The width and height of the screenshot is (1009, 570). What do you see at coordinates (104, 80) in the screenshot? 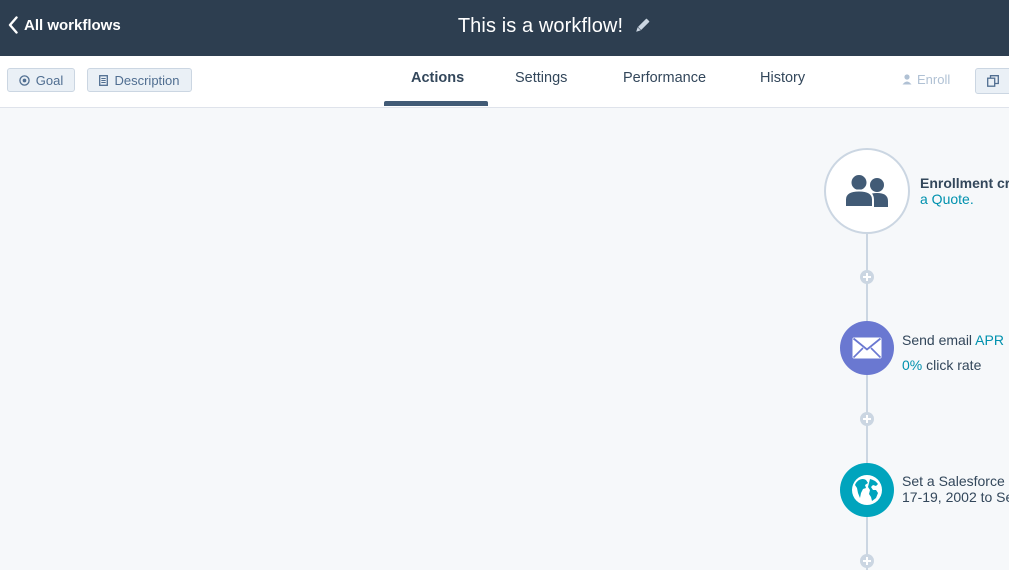
I see `document-icon` at bounding box center [104, 80].